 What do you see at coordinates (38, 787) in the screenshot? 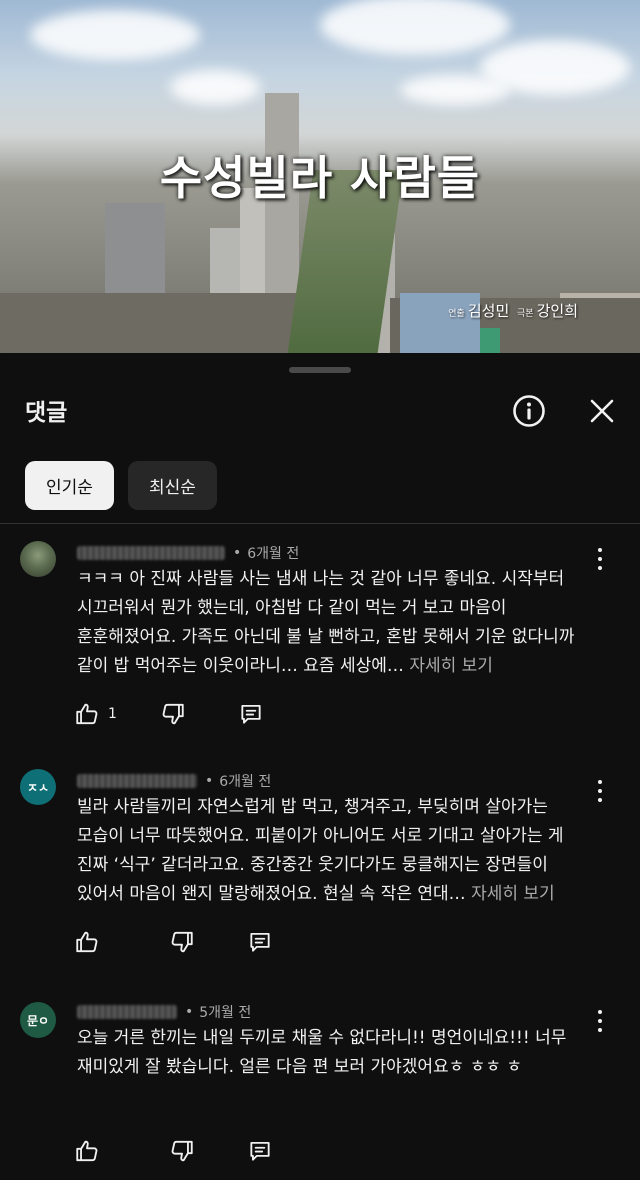
I see `avatar: ㅈㅅ` at bounding box center [38, 787].